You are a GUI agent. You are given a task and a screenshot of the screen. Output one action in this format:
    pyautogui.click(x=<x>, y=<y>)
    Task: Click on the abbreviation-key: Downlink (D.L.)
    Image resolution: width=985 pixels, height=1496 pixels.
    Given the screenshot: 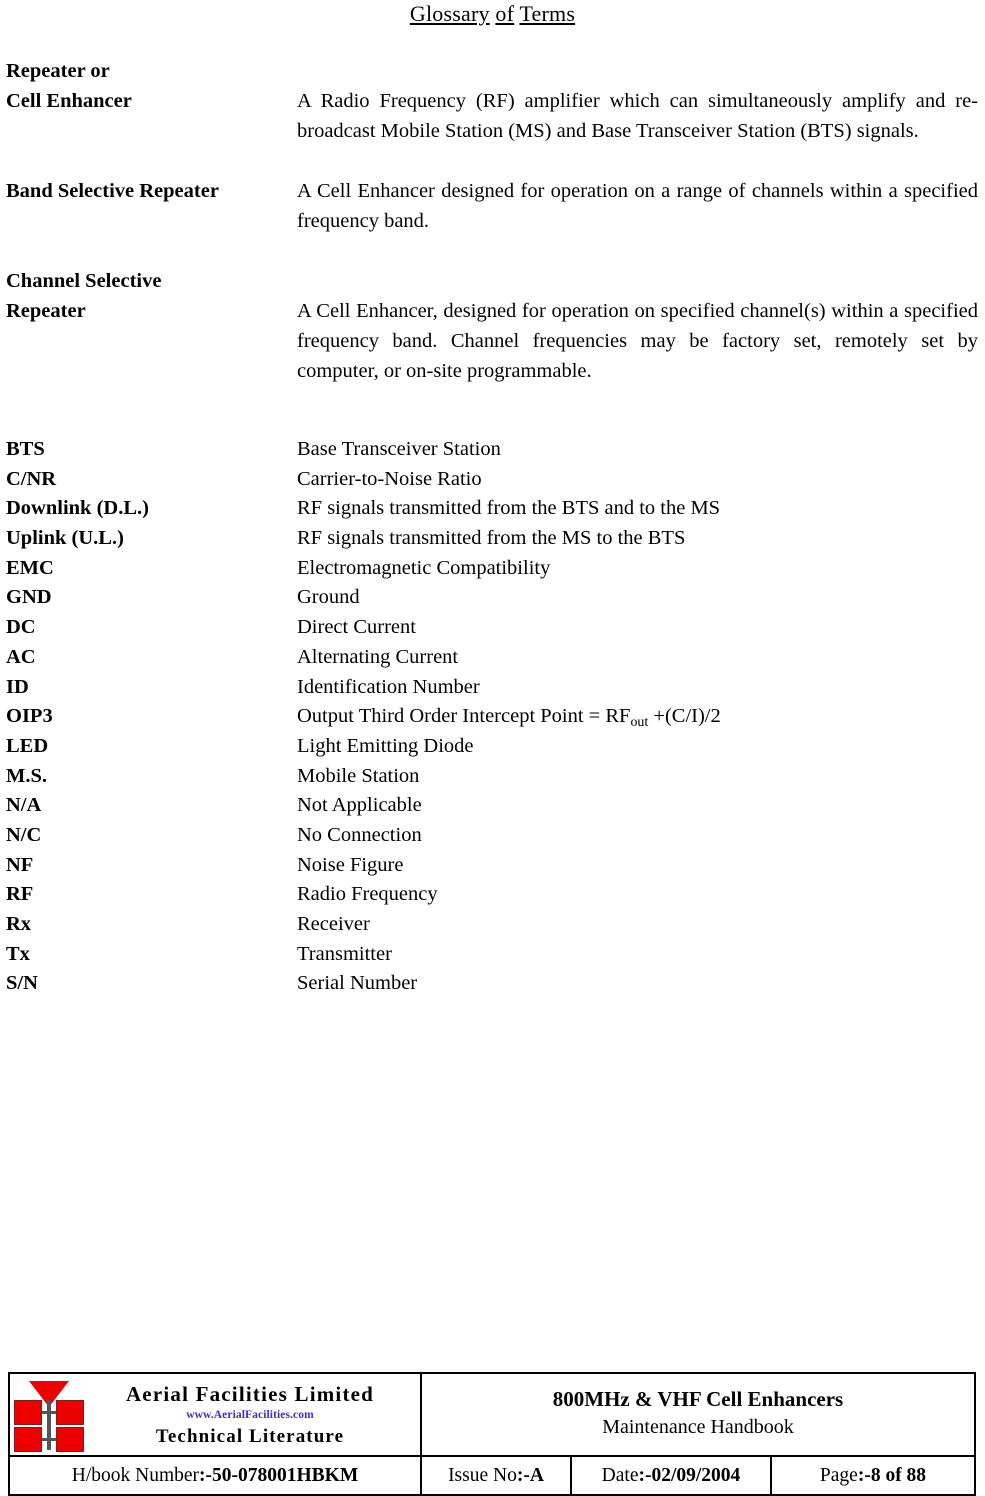 What is the action you would take?
    pyautogui.click(x=77, y=508)
    